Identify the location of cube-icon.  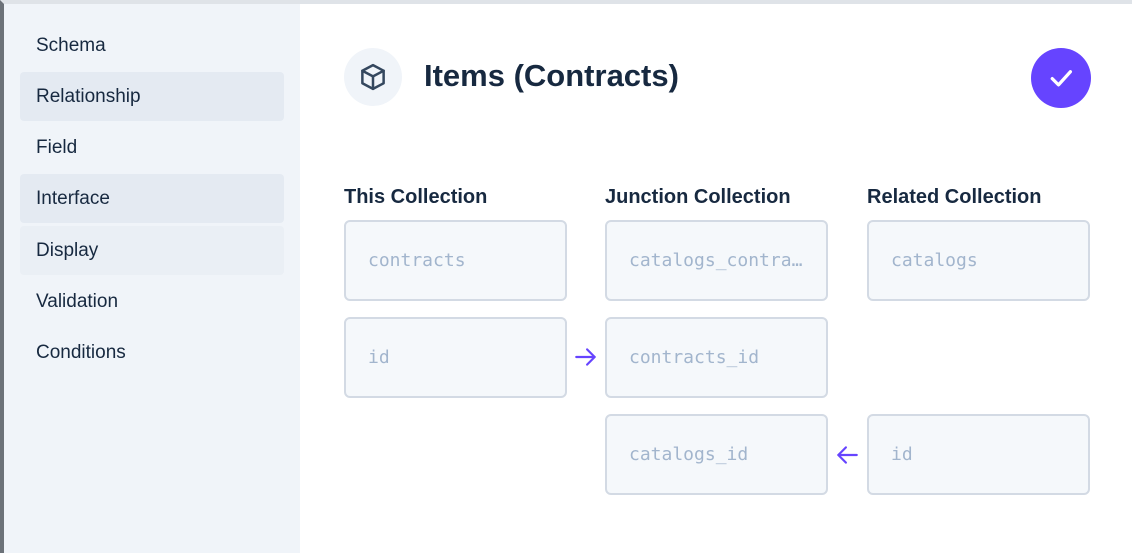
(373, 77).